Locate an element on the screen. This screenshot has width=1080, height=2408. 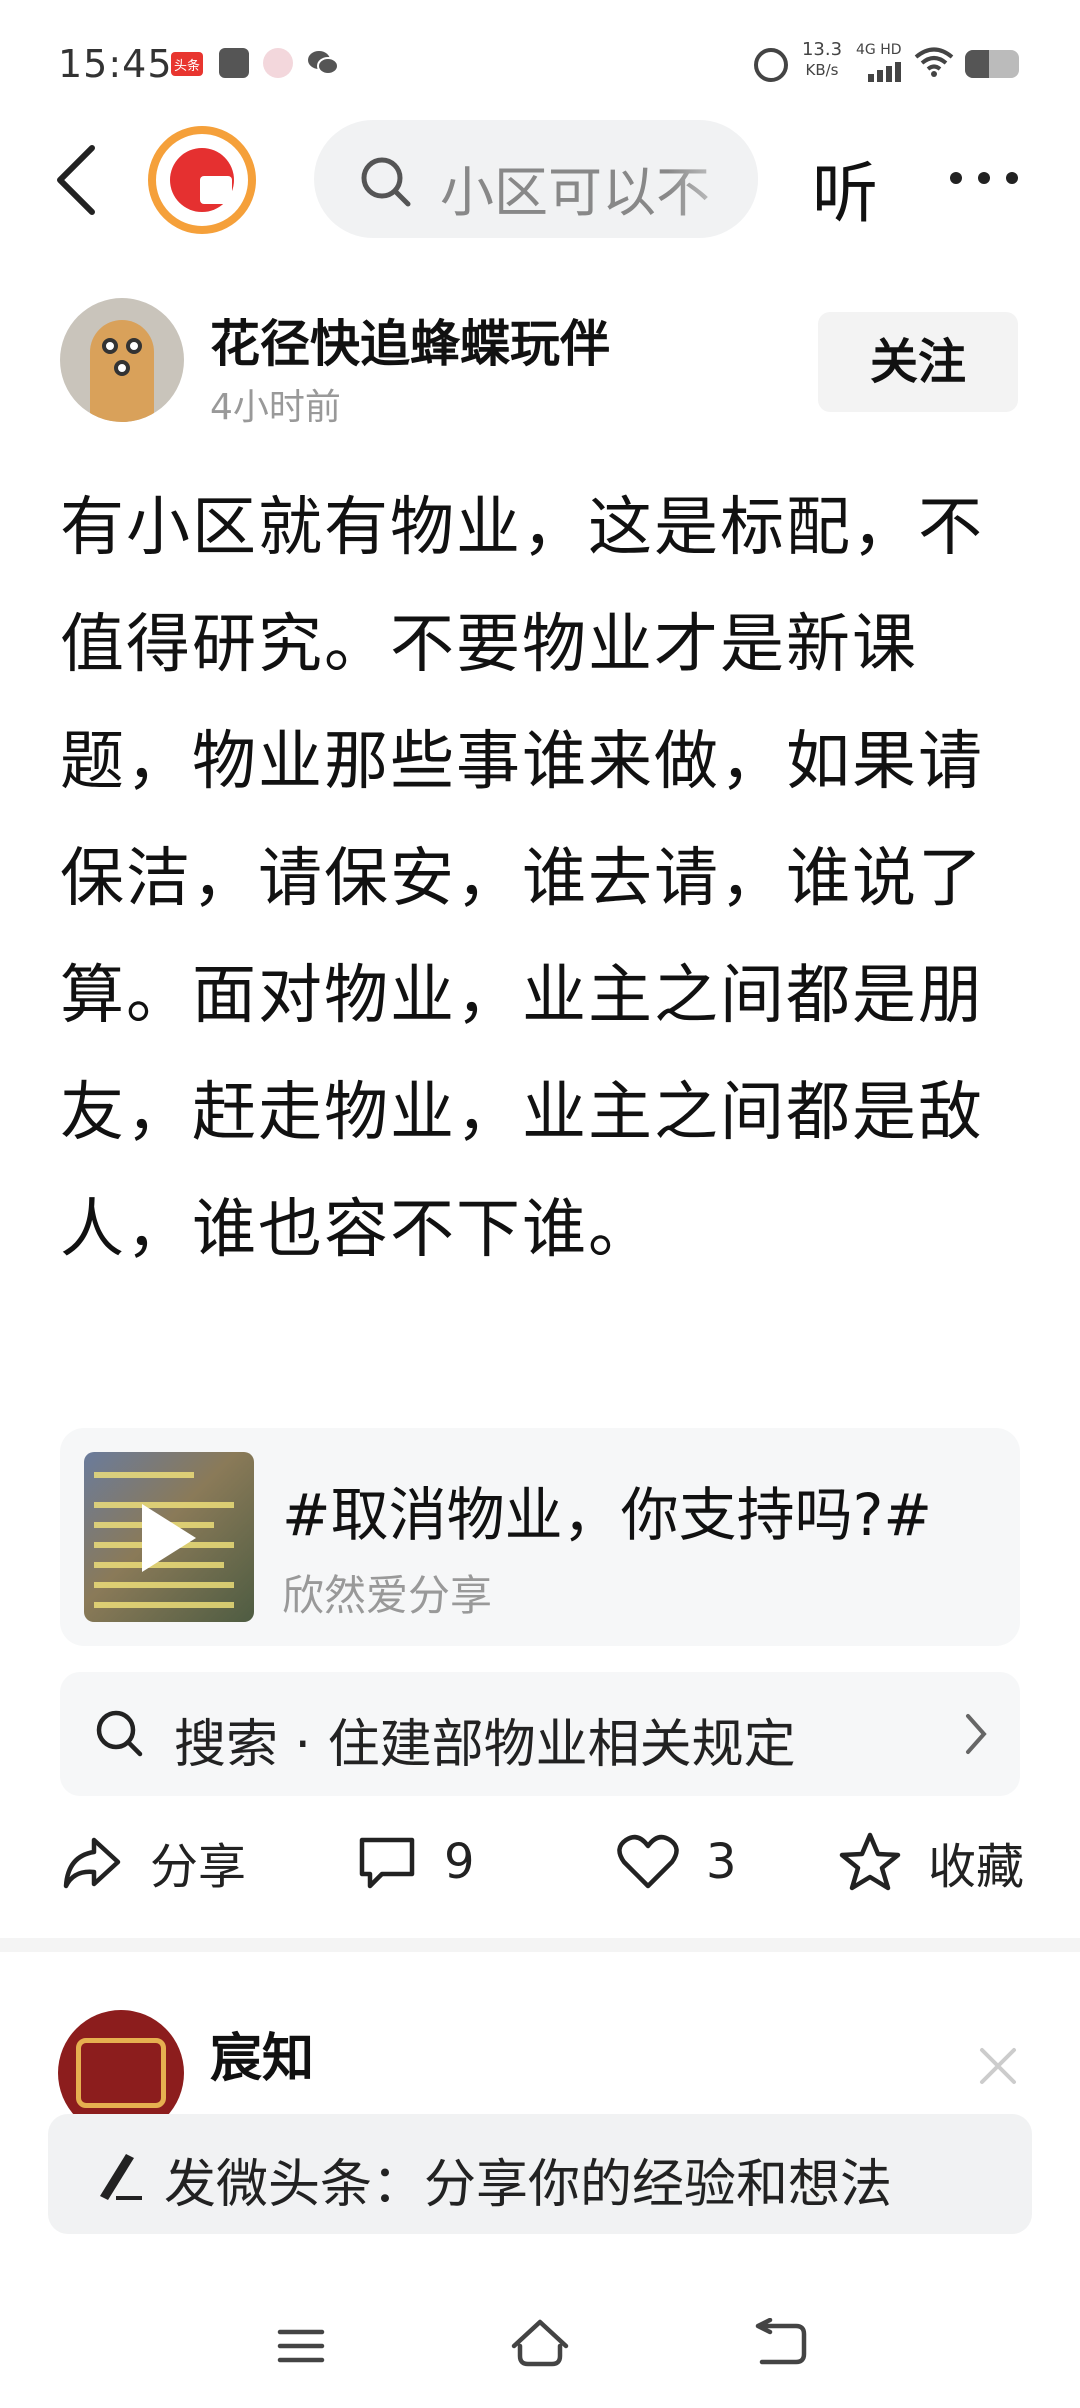
like-count: 3 is located at coordinates (721, 1862).